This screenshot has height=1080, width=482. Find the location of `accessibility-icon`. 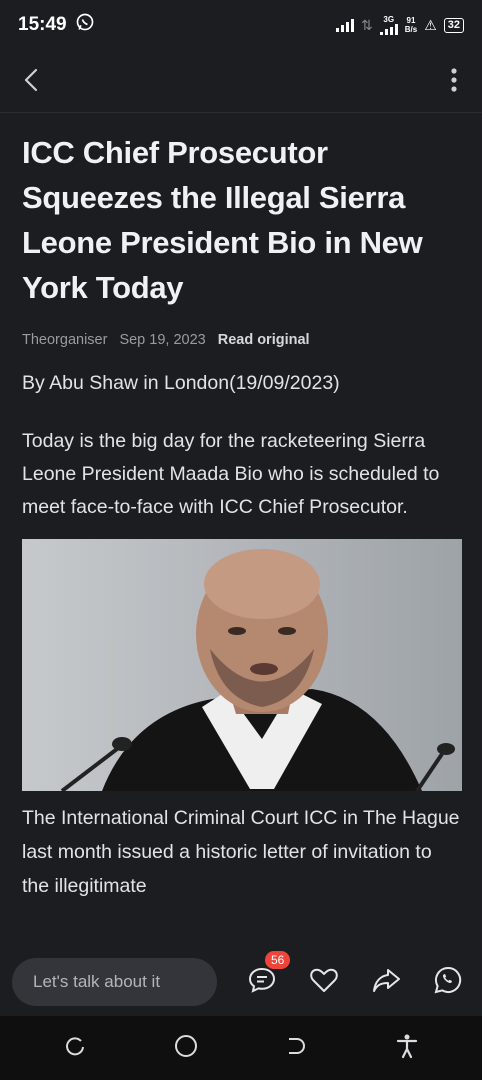

accessibility-icon is located at coordinates (407, 1048).